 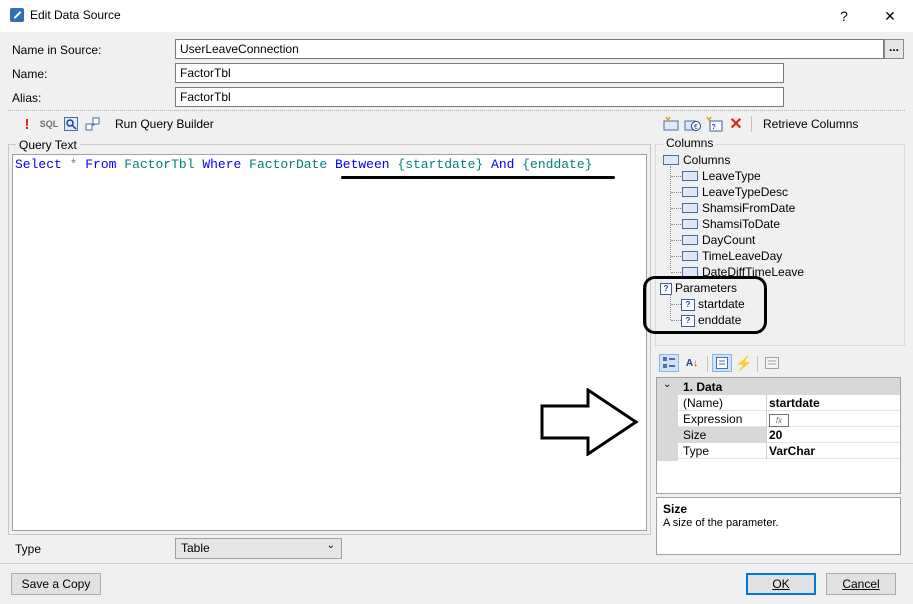 I want to click on name-in-source-field: UserLeaveConnection, so click(x=529, y=49).